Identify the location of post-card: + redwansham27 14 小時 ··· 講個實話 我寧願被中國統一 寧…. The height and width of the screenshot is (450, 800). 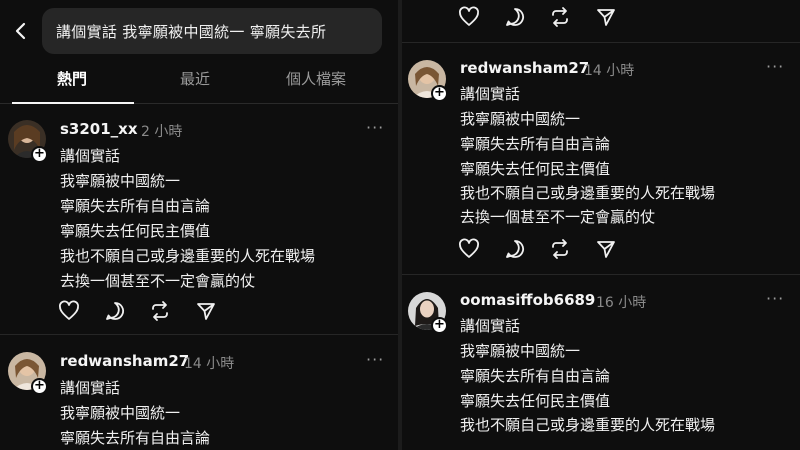
(199, 399).